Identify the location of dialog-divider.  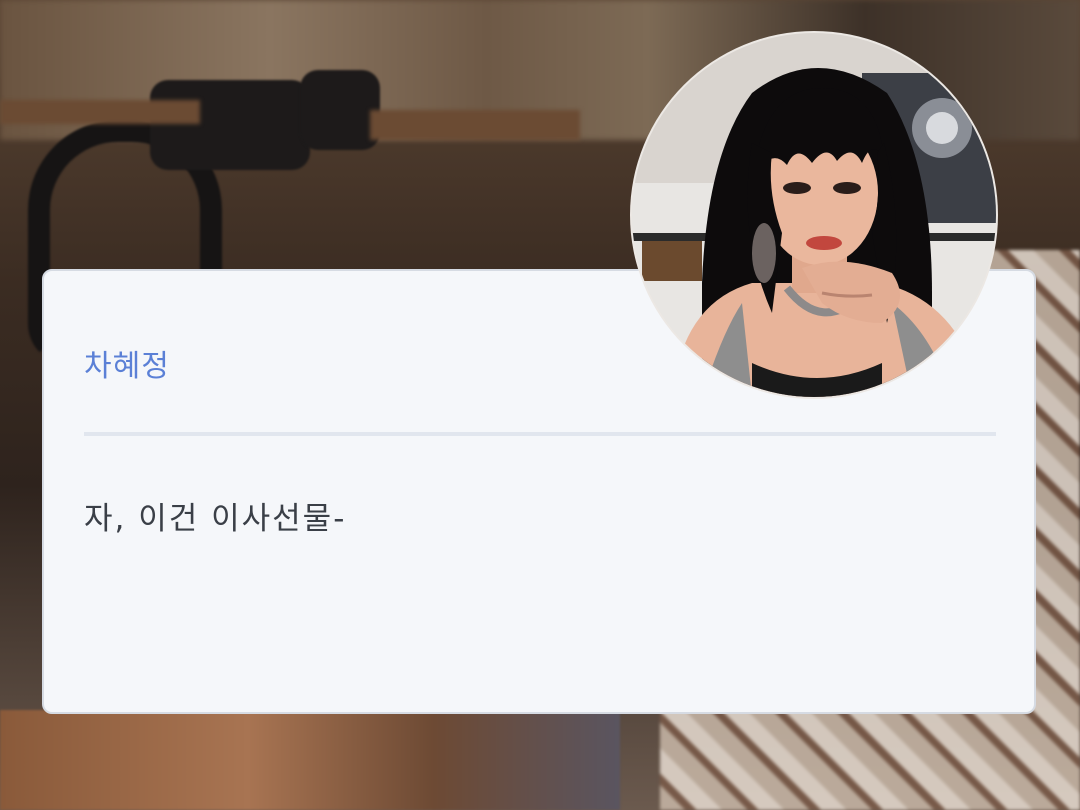
(540, 434).